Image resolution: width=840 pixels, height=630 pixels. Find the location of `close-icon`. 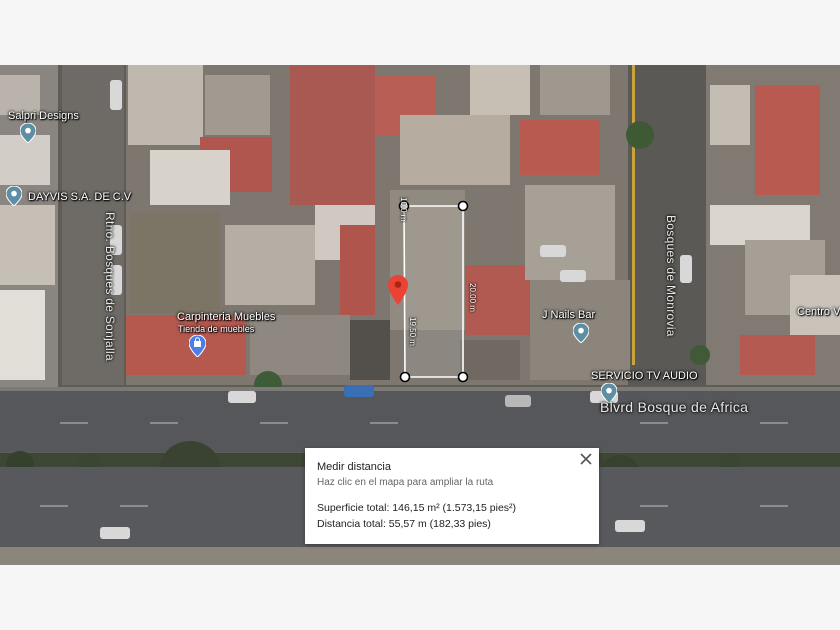

close-icon is located at coordinates (586, 459).